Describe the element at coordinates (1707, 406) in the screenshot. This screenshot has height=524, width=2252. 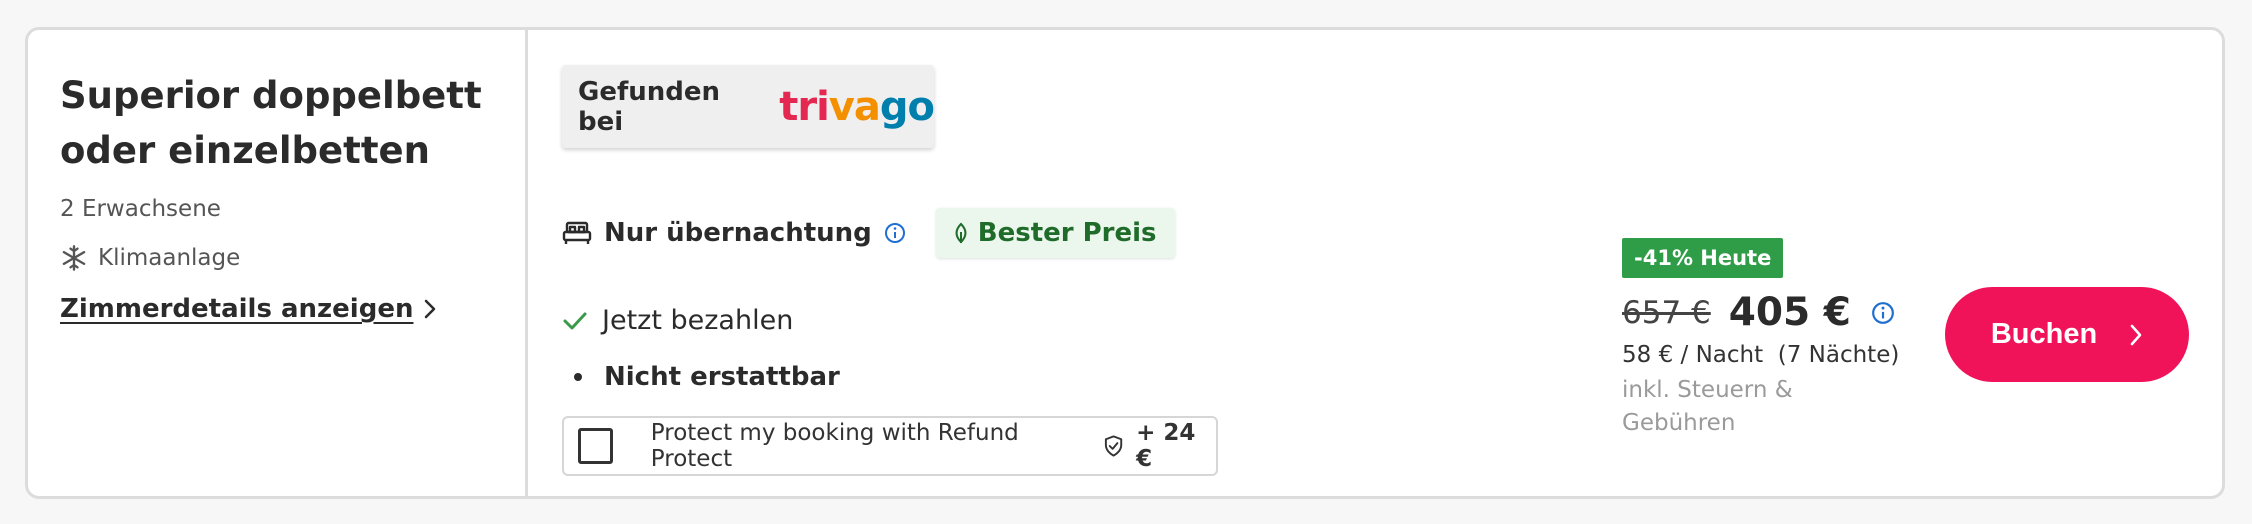
I see `tax-note: inkl. Steuern & Gebühren` at that location.